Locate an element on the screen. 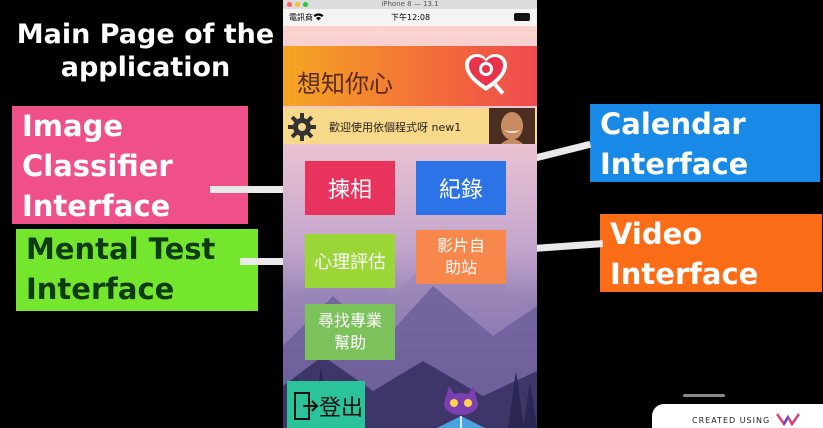 The height and width of the screenshot is (428, 823). page-title: Main Page of the application is located at coordinates (145, 51).